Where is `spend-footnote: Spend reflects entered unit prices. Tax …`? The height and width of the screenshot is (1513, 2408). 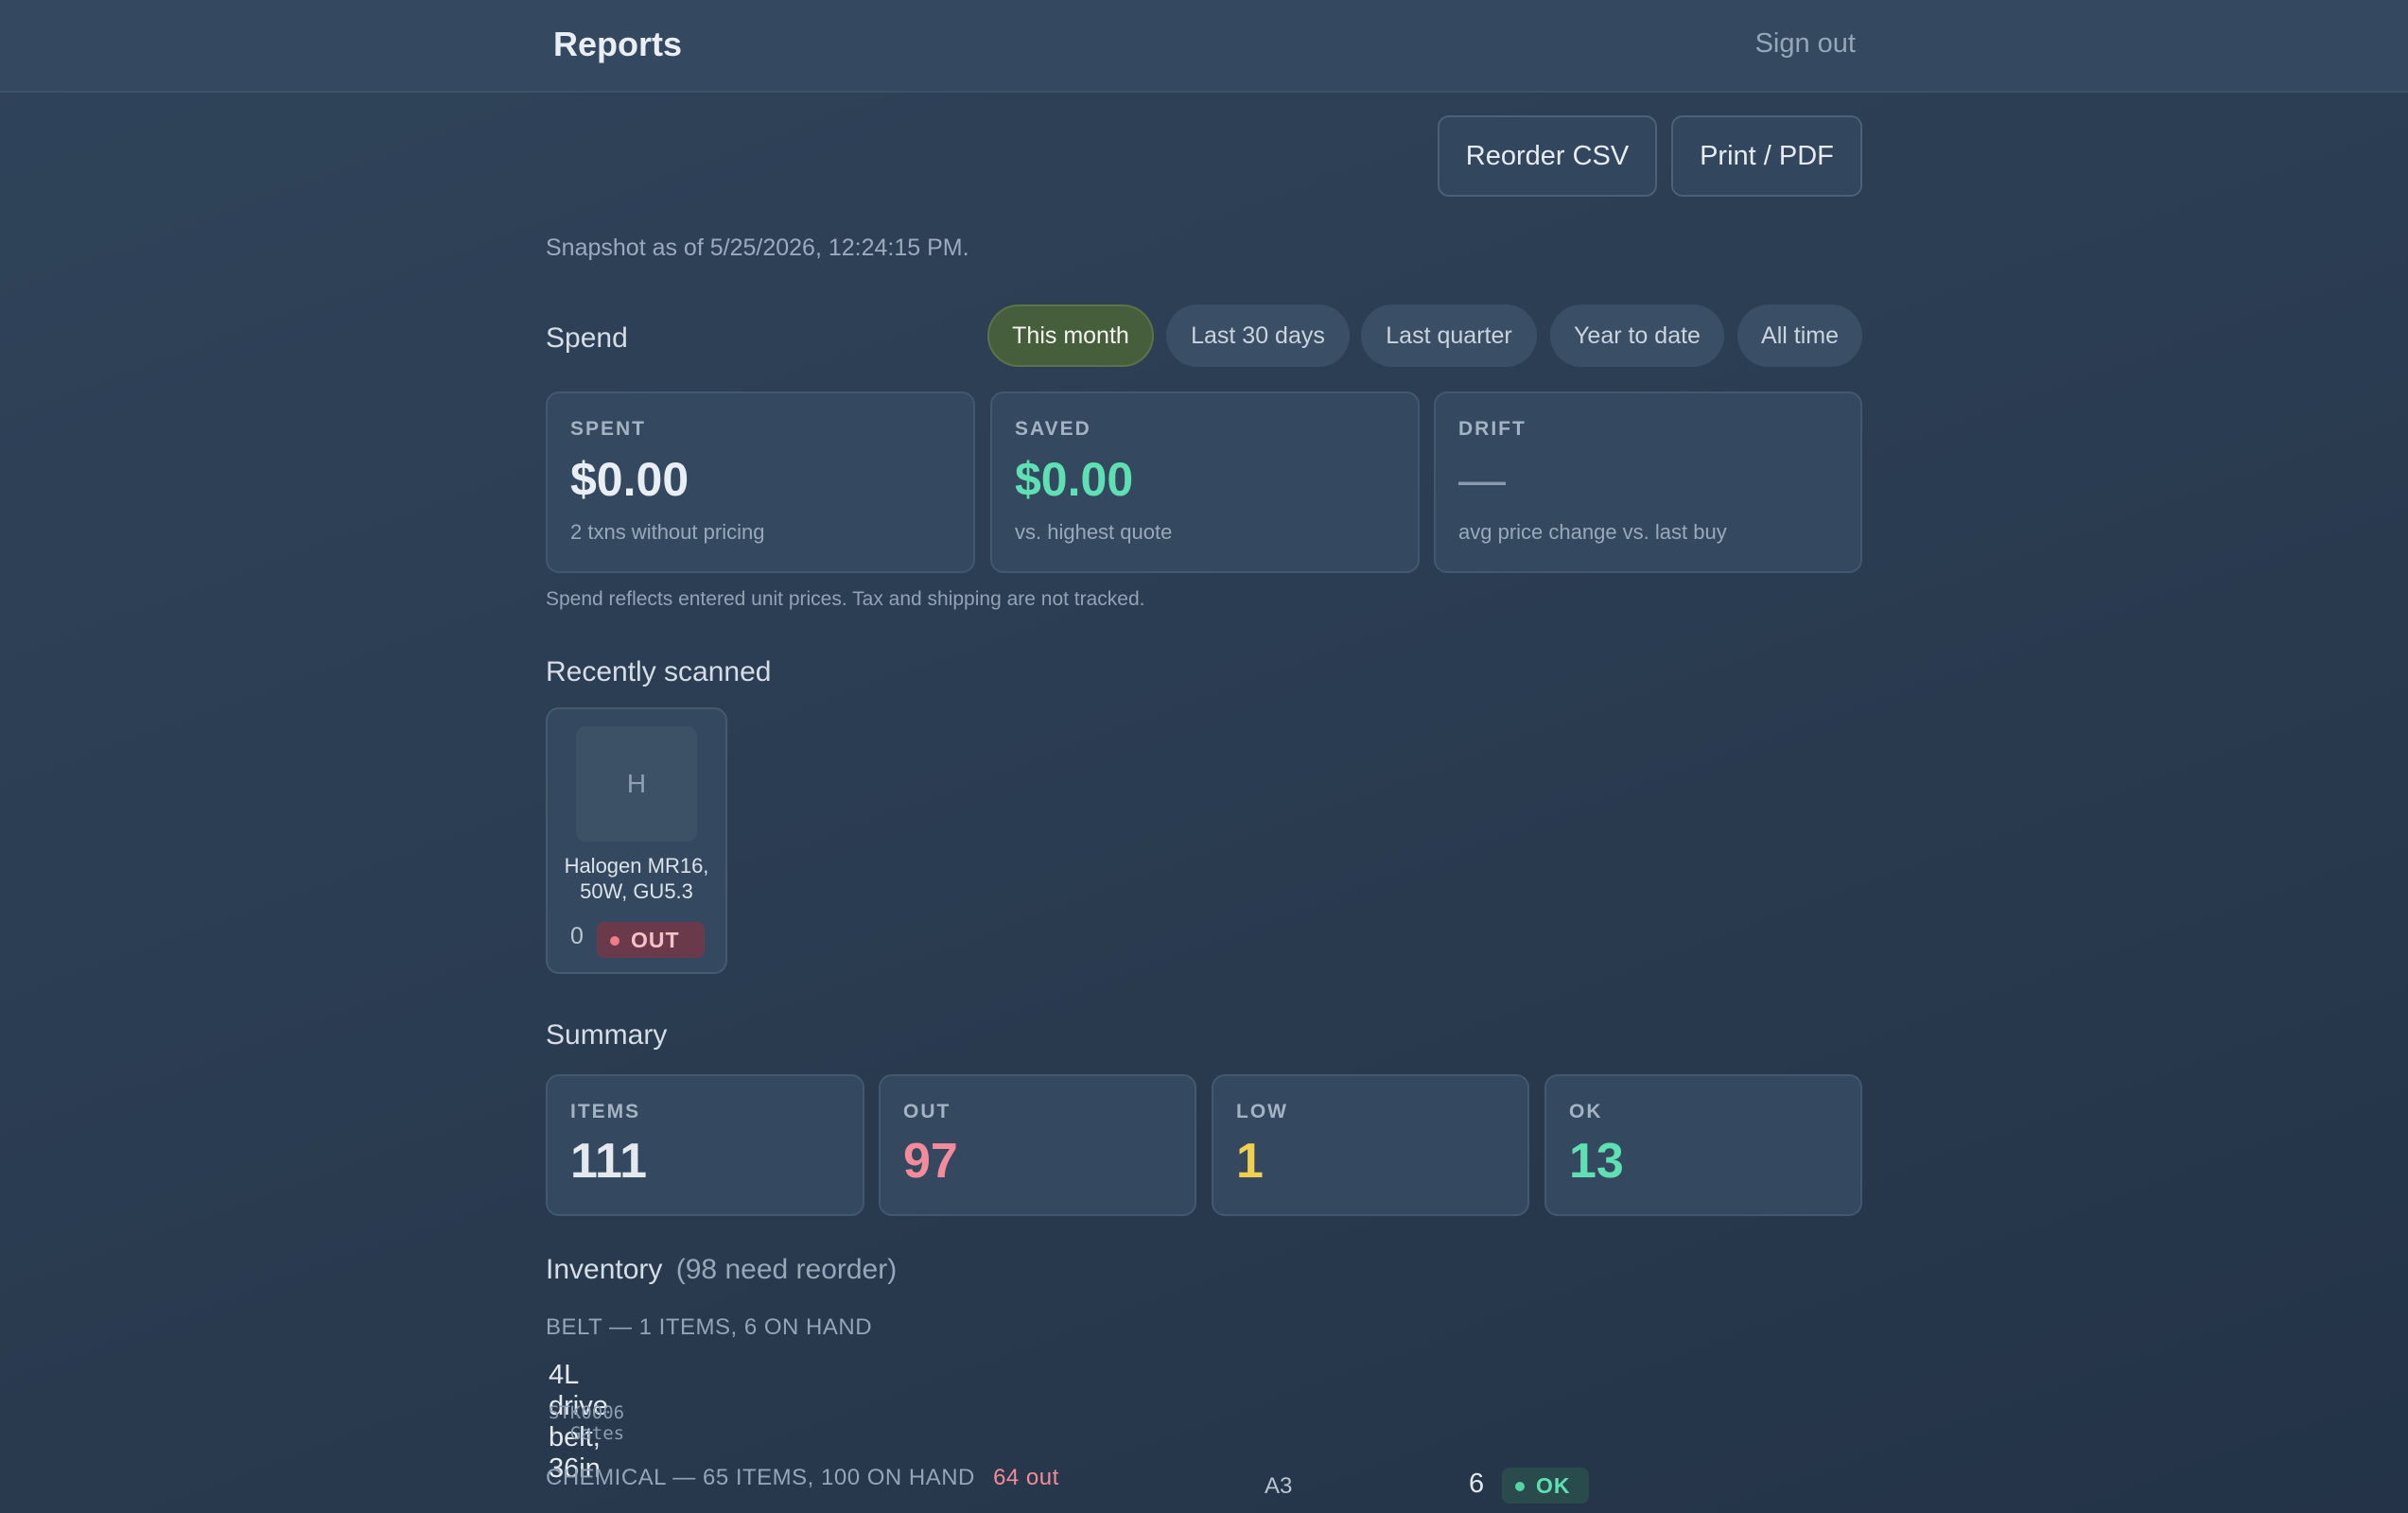
spend-footnote: Spend reflects entered unit prices. Tax … is located at coordinates (846, 599).